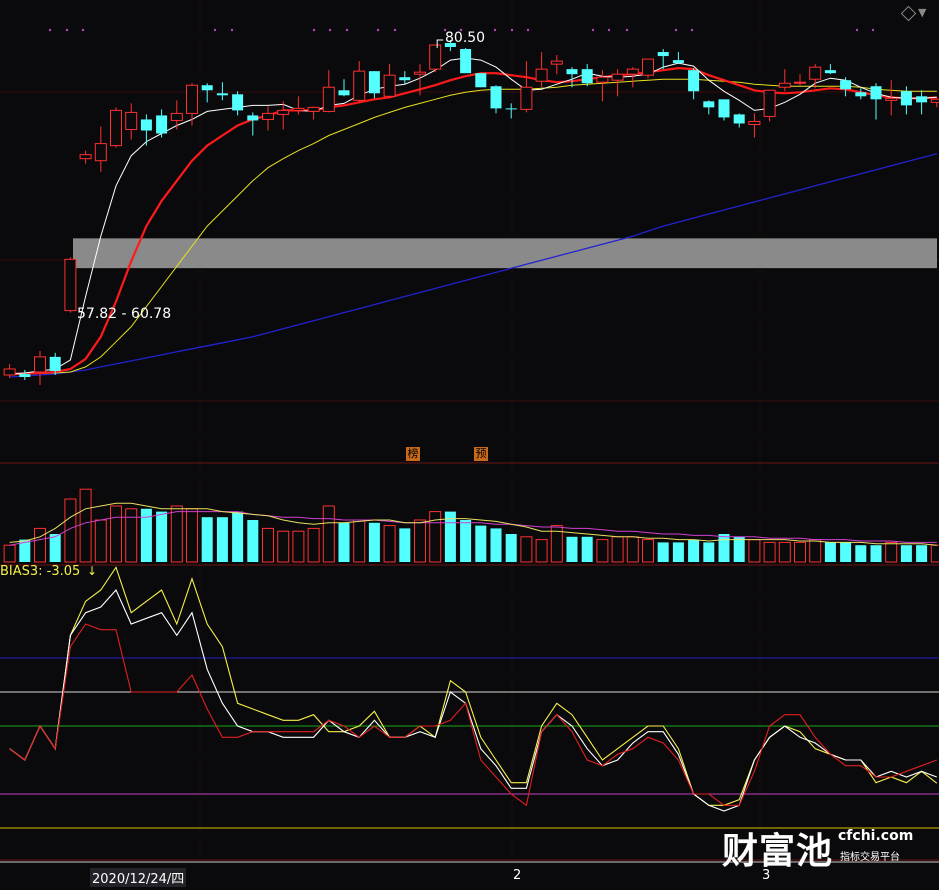  I want to click on date-cursor-label: 2020/12/24/四, so click(138, 877).